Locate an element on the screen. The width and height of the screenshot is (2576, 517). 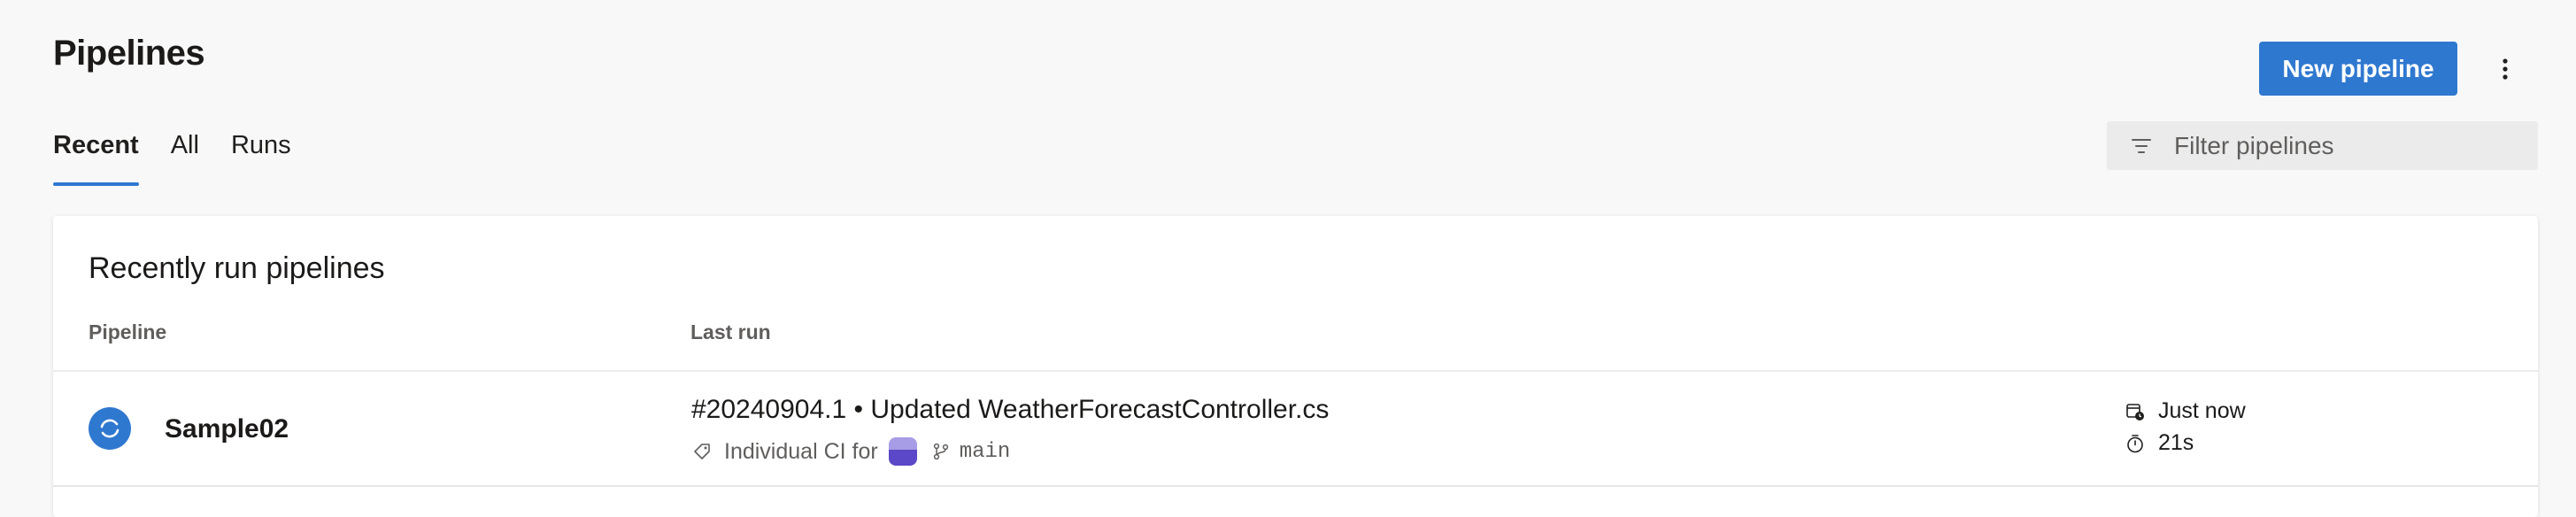
page-title: Pipelines is located at coordinates (129, 53).